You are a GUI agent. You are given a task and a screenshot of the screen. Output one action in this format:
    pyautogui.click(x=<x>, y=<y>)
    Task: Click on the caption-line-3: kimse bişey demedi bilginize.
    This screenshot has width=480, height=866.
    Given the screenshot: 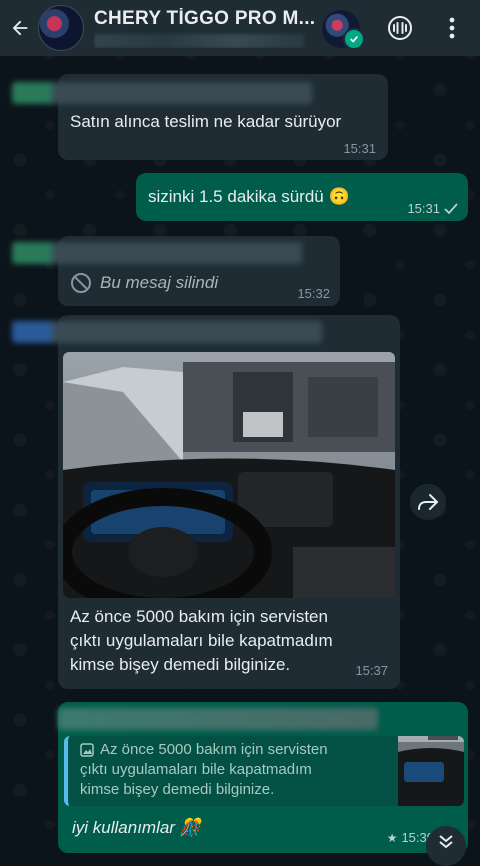 What is the action you would take?
    pyautogui.click(x=180, y=664)
    